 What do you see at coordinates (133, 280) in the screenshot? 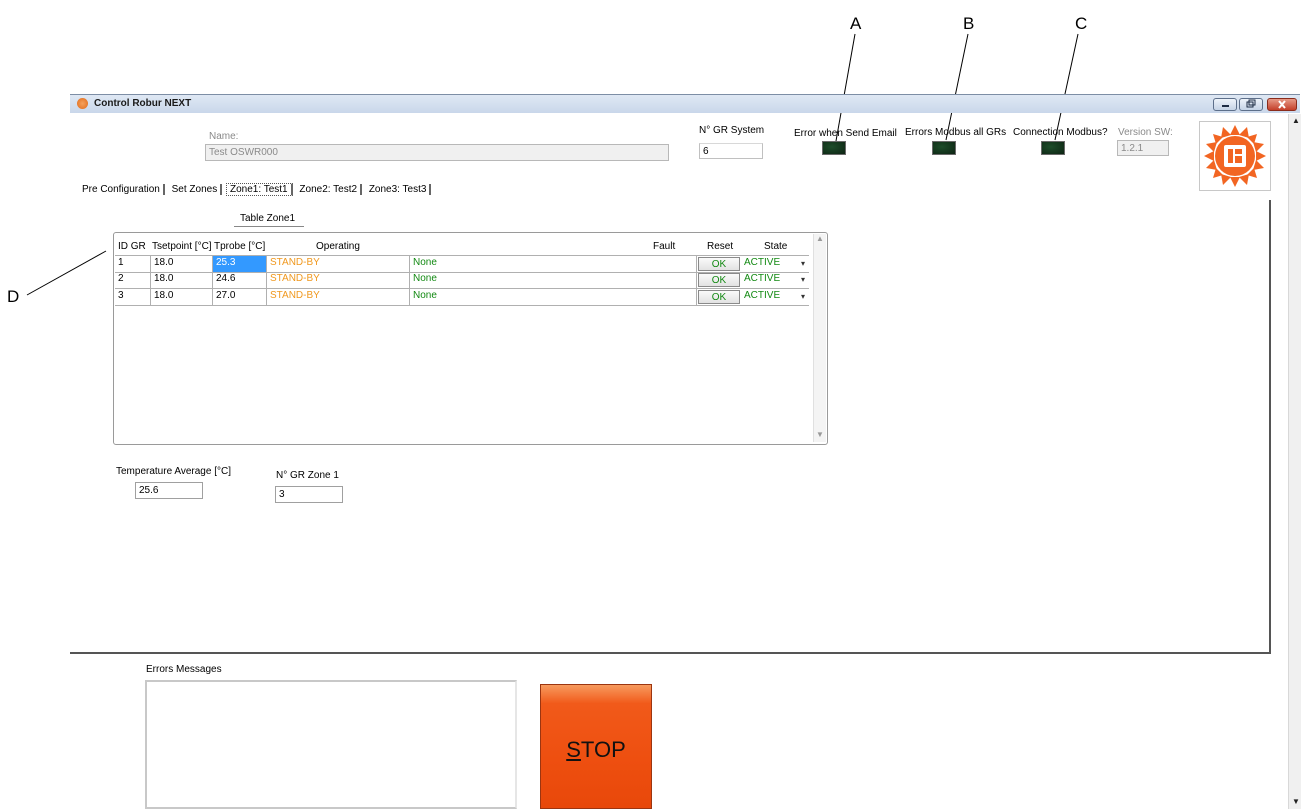
I see `cell-id: 2` at bounding box center [133, 280].